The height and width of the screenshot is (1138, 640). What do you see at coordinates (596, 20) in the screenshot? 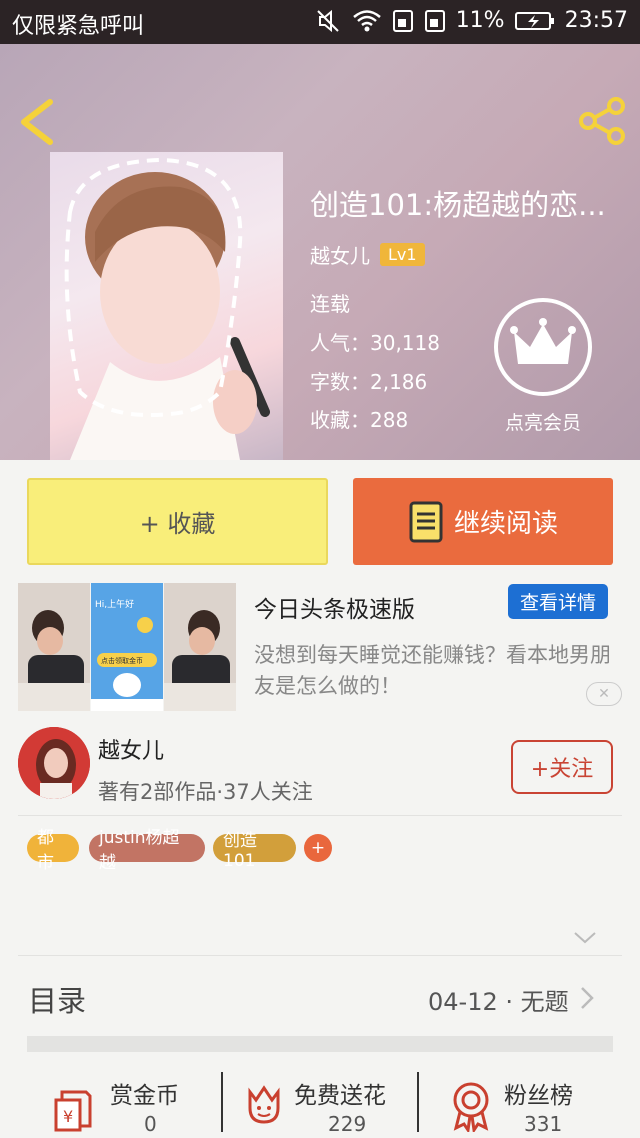
I see `clock: 23:57` at bounding box center [596, 20].